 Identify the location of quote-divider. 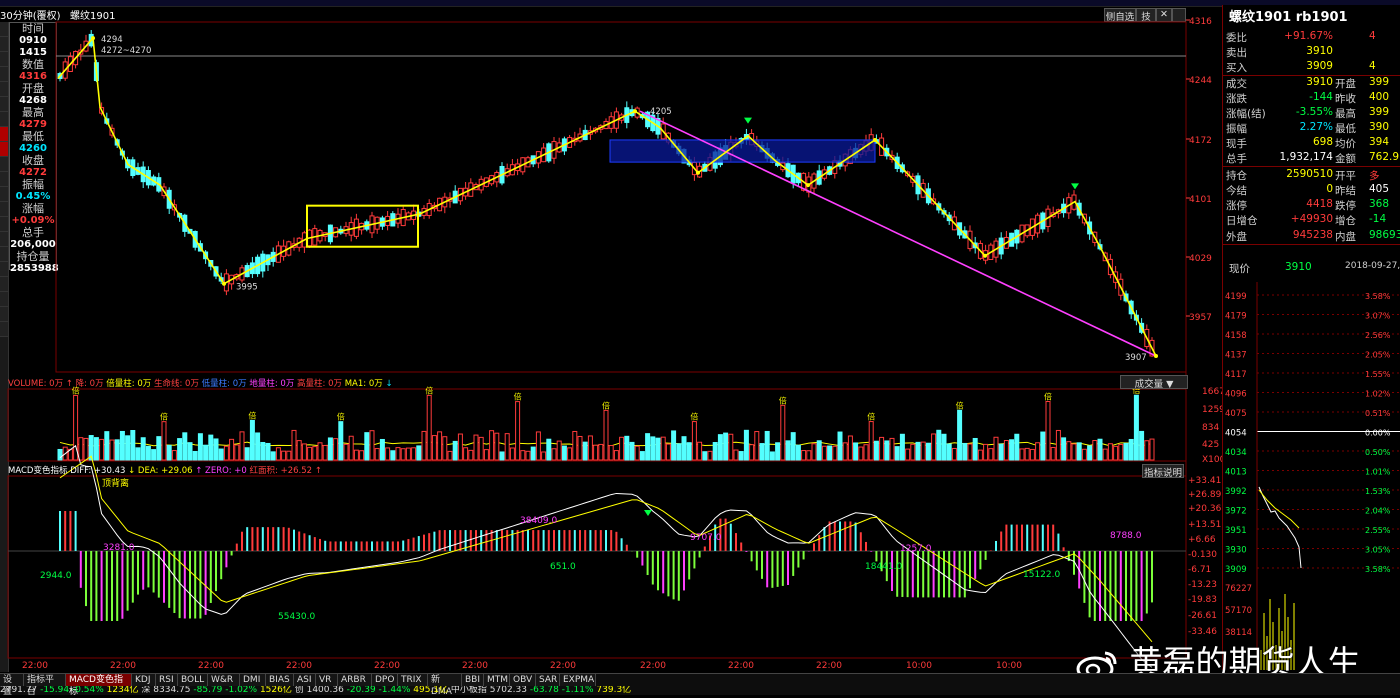
(1311, 75).